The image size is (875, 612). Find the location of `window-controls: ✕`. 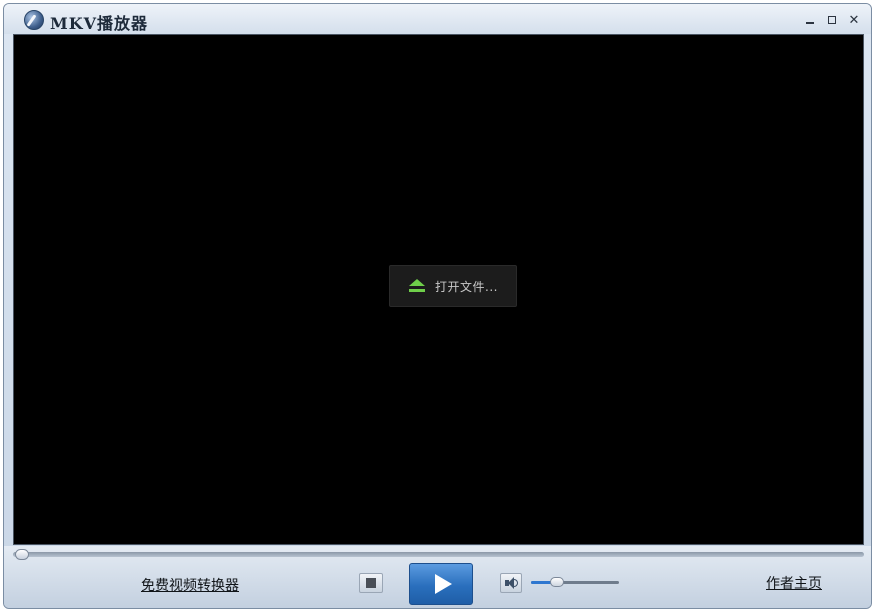

window-controls: ✕ is located at coordinates (832, 20).